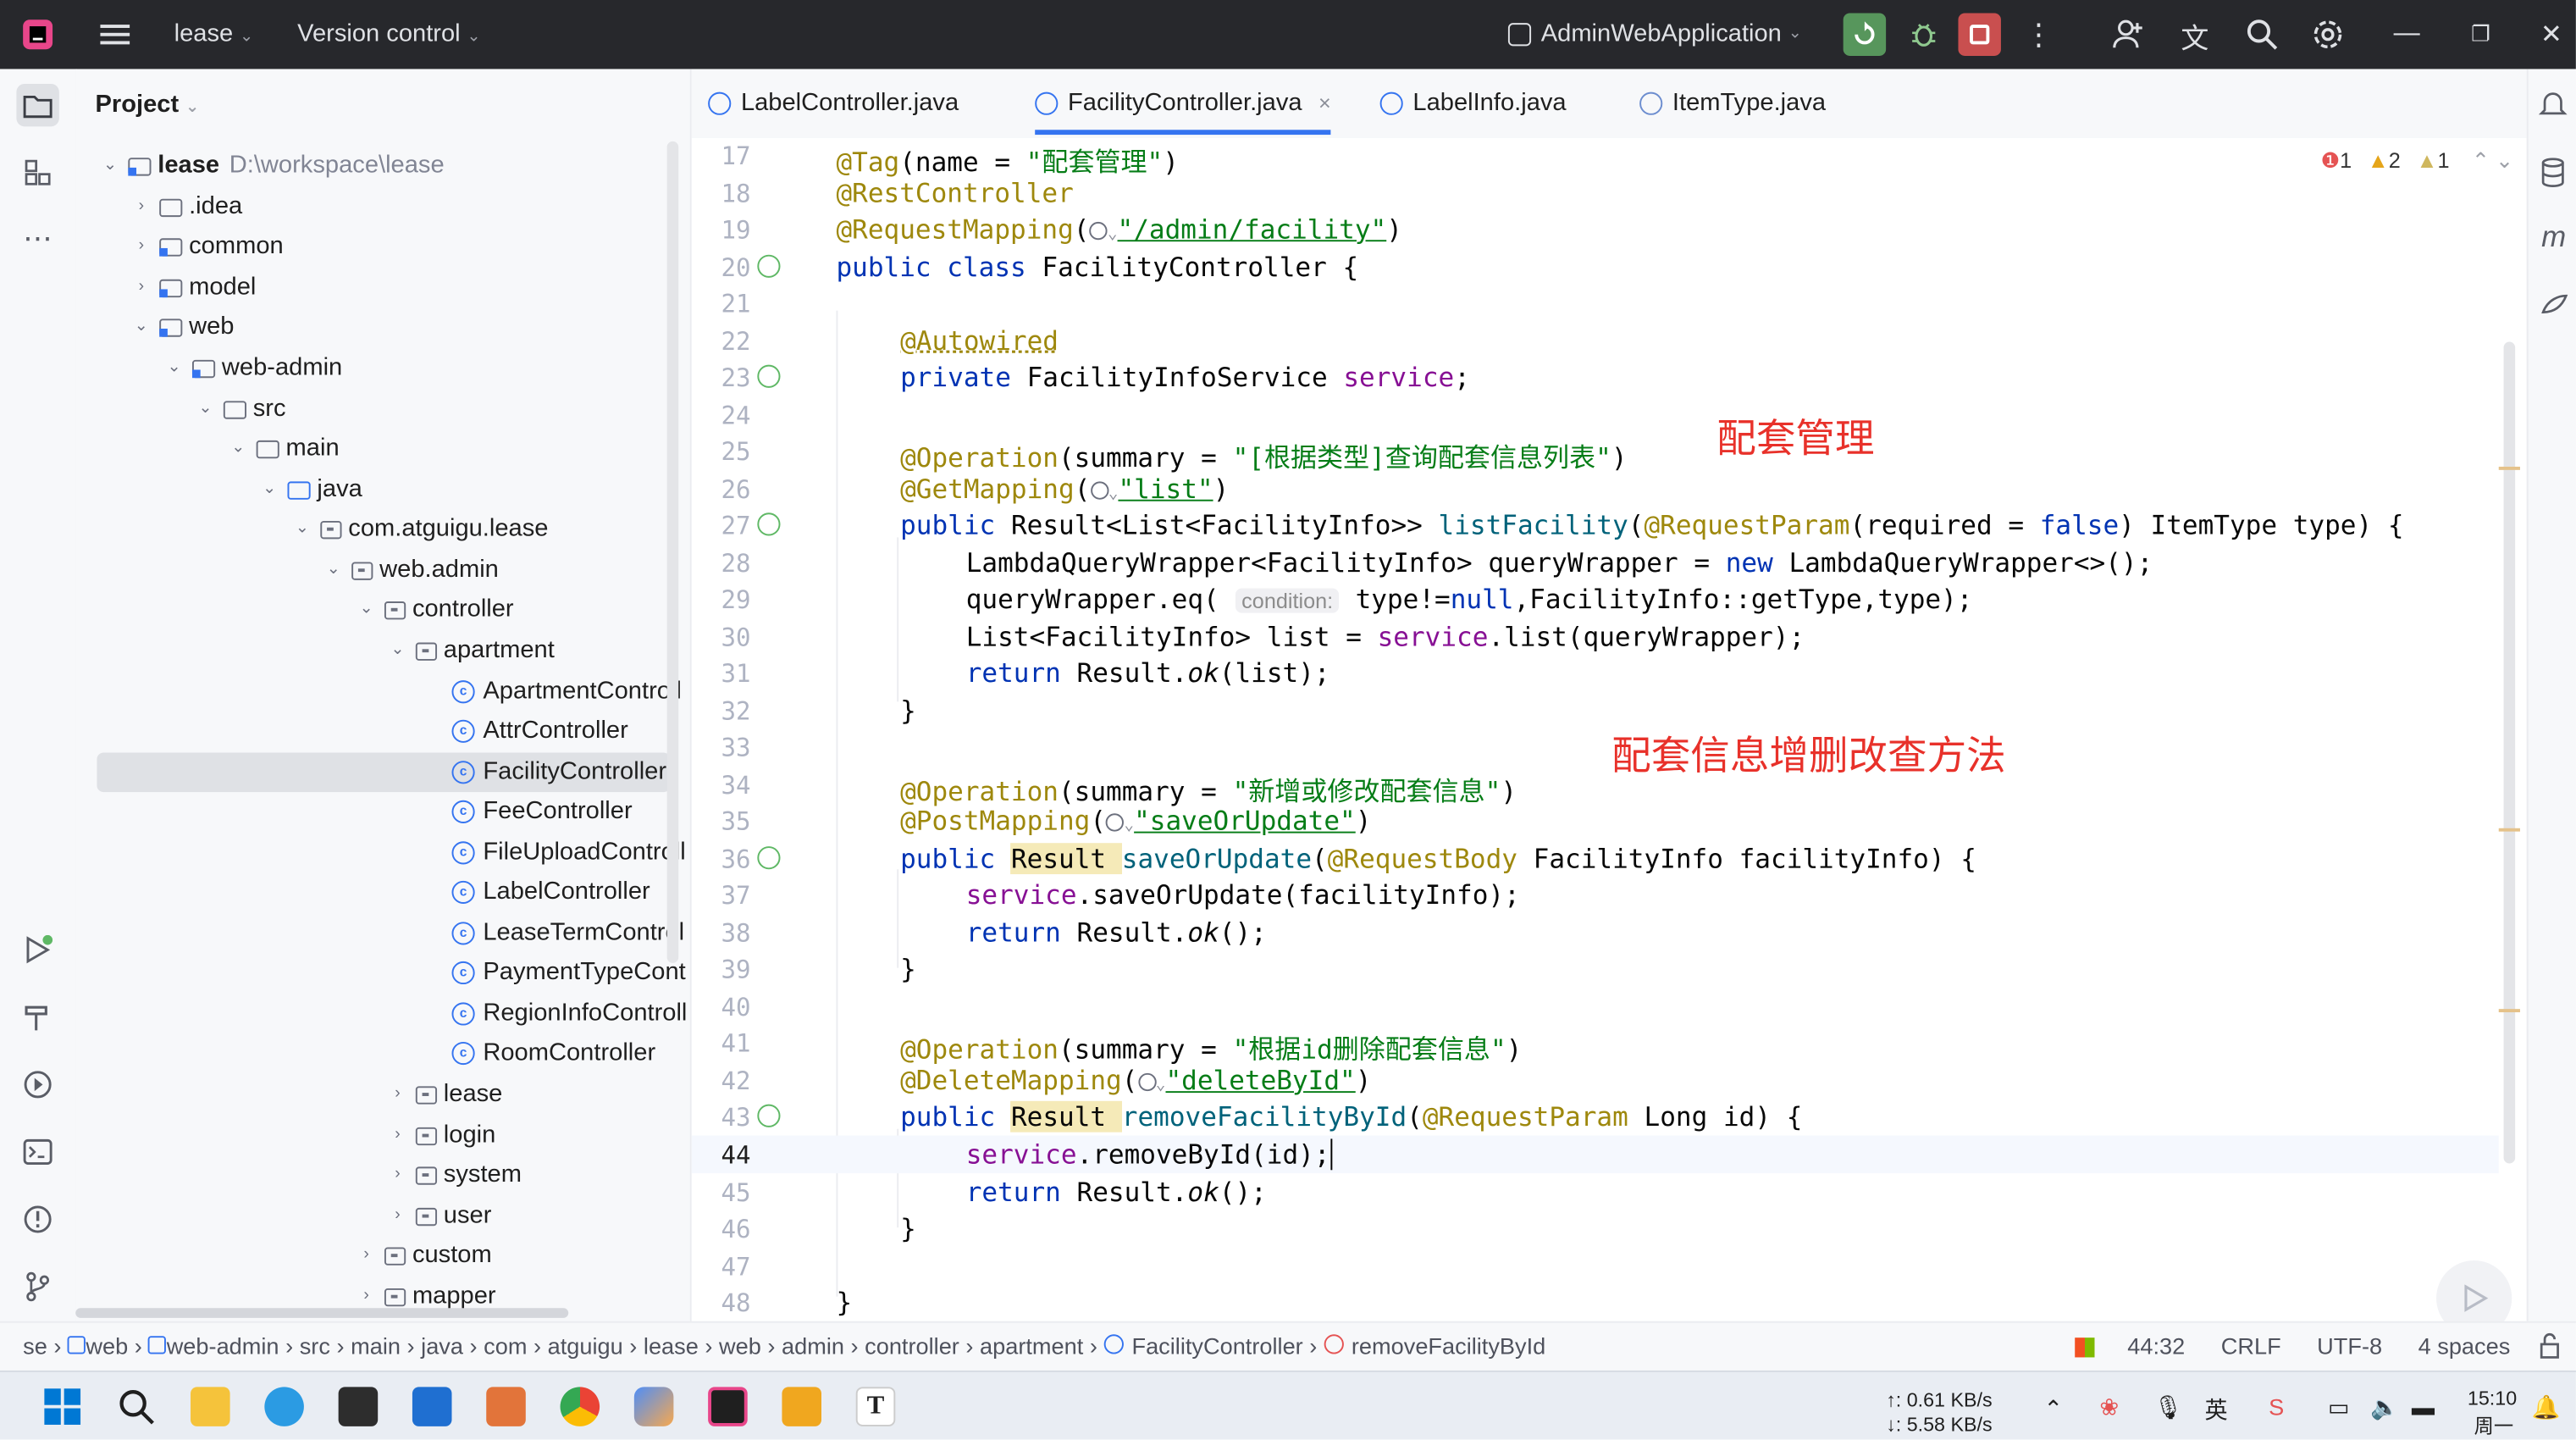 Image resolution: width=2576 pixels, height=1440 pixels. Describe the element at coordinates (419, 529) in the screenshot. I see `tree-item-com-atguigu-lease: ⌄ com.atguigu.lease` at that location.